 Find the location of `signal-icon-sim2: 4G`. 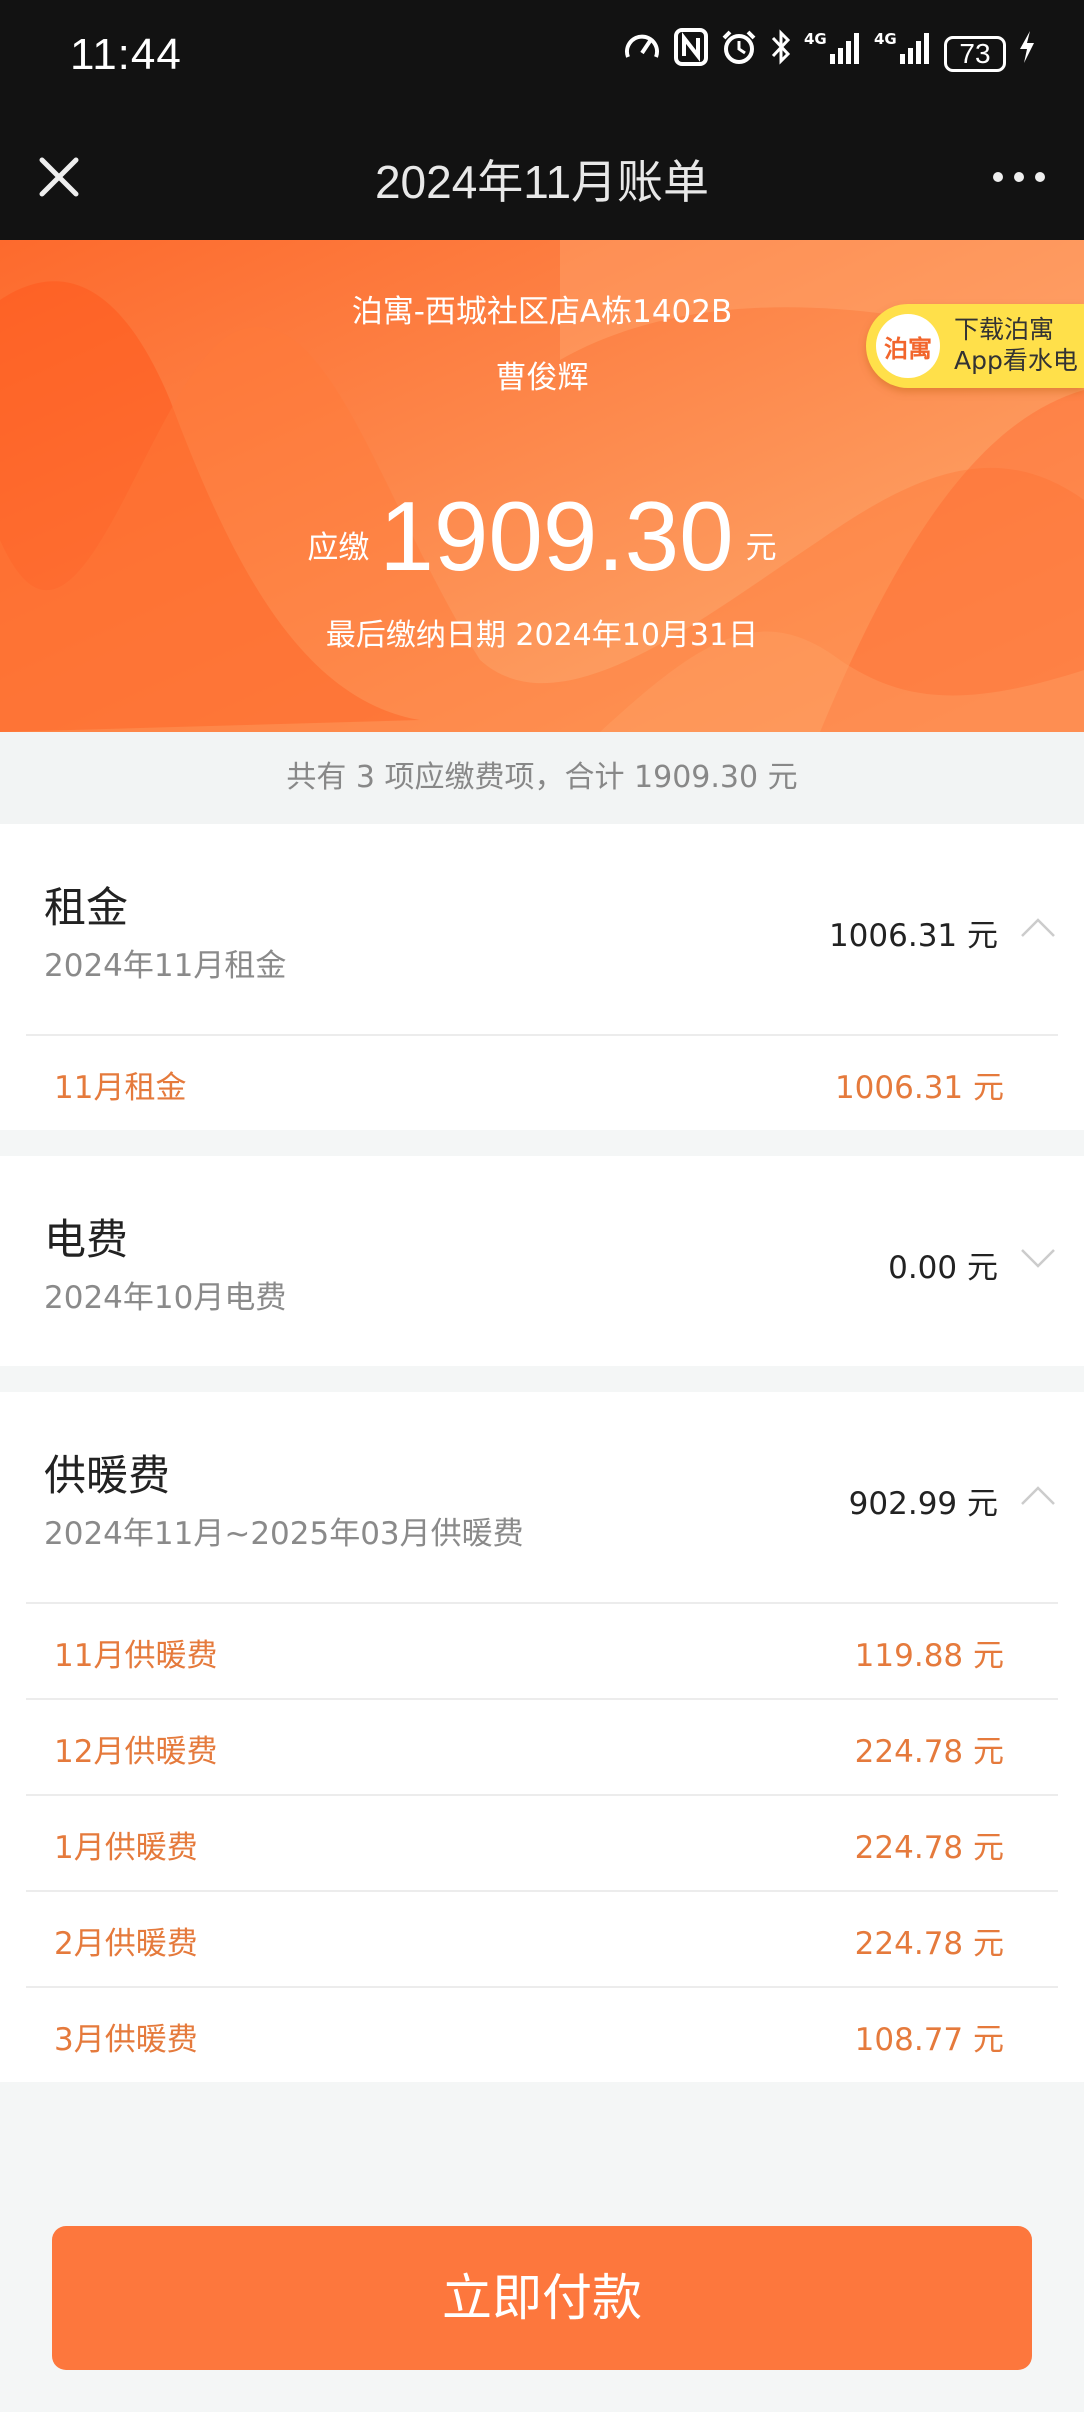

signal-icon-sim2: 4G is located at coordinates (903, 54).